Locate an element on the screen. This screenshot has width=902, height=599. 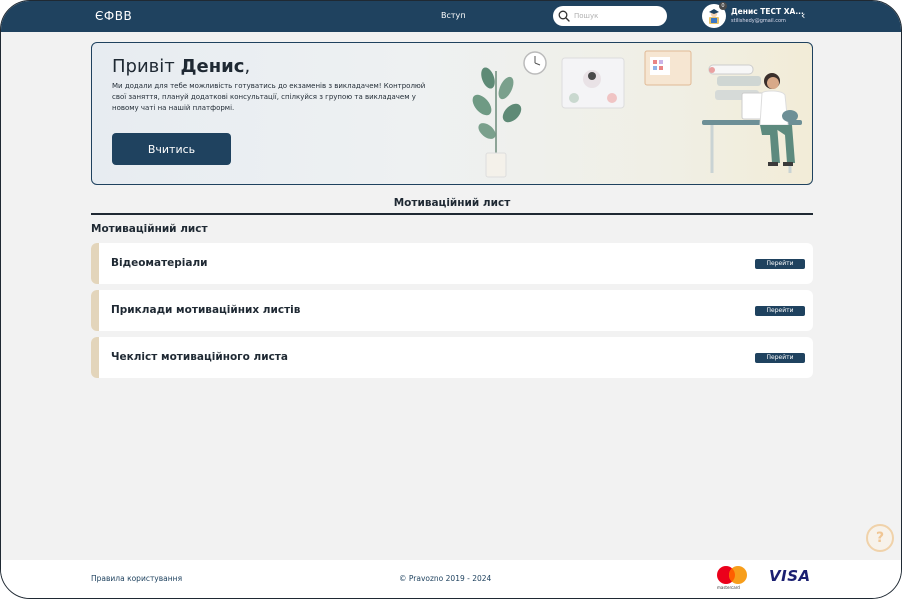
video-call-panel is located at coordinates (593, 83).